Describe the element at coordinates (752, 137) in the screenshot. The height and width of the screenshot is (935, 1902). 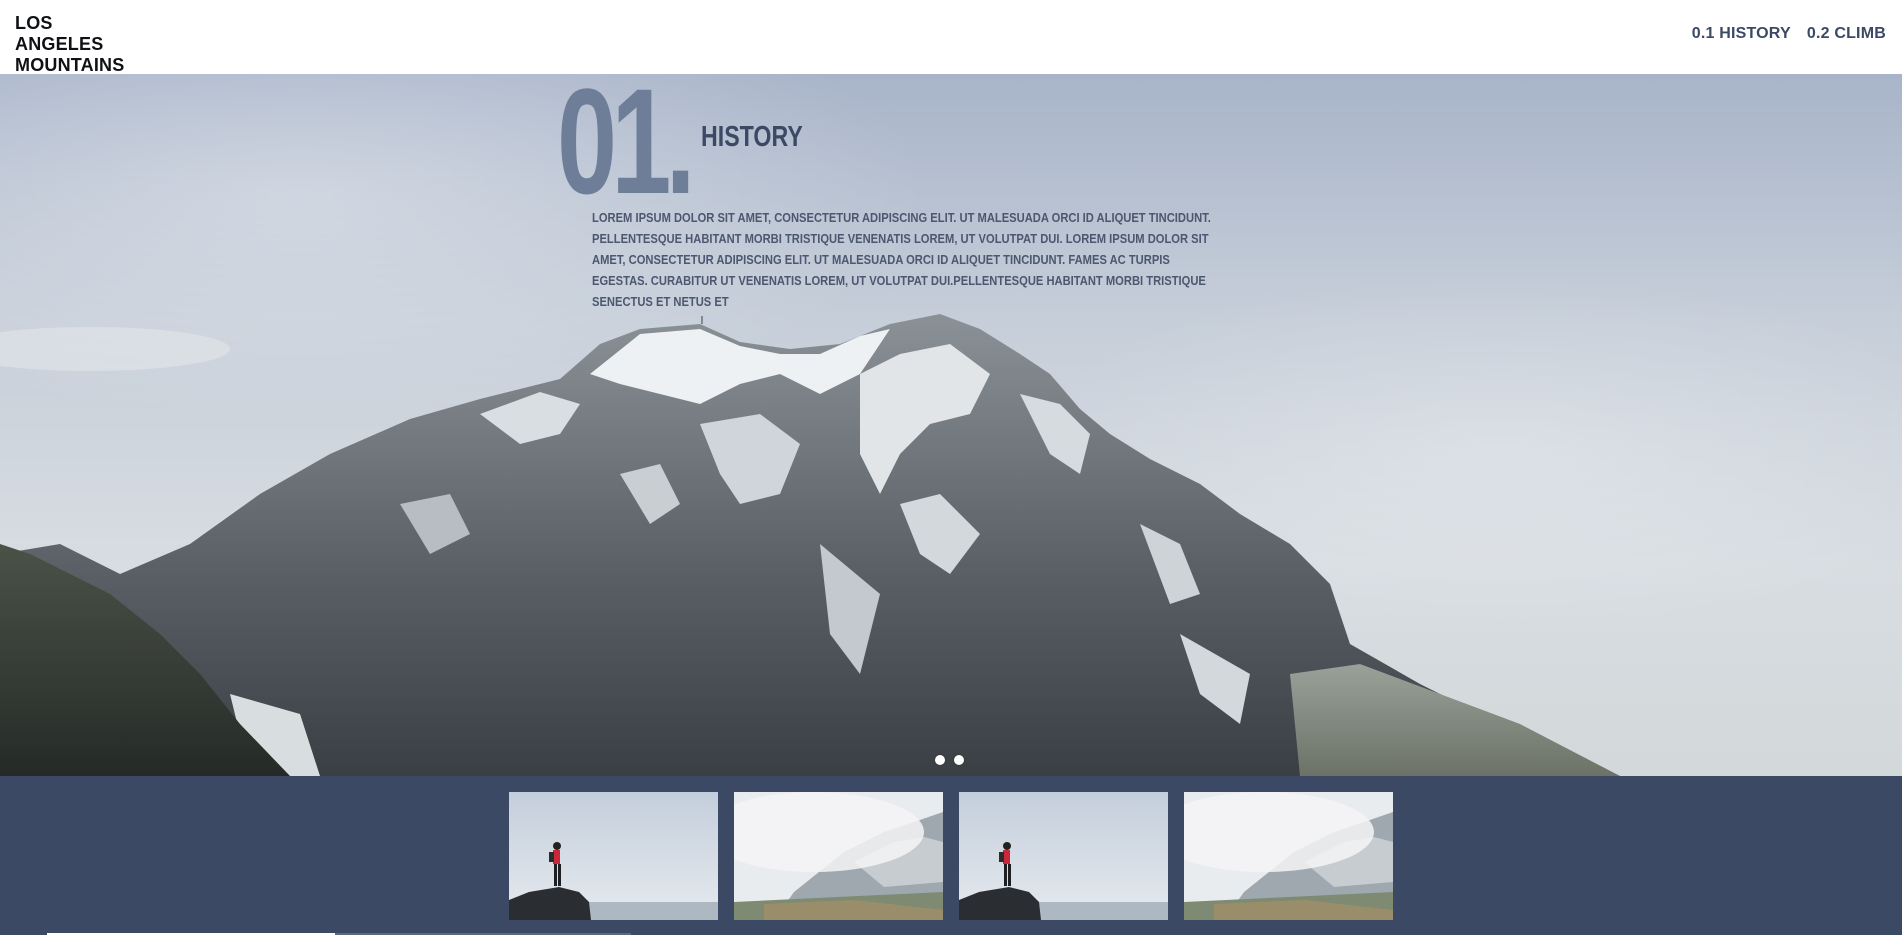
I see `hero-heading: HISTORY` at that location.